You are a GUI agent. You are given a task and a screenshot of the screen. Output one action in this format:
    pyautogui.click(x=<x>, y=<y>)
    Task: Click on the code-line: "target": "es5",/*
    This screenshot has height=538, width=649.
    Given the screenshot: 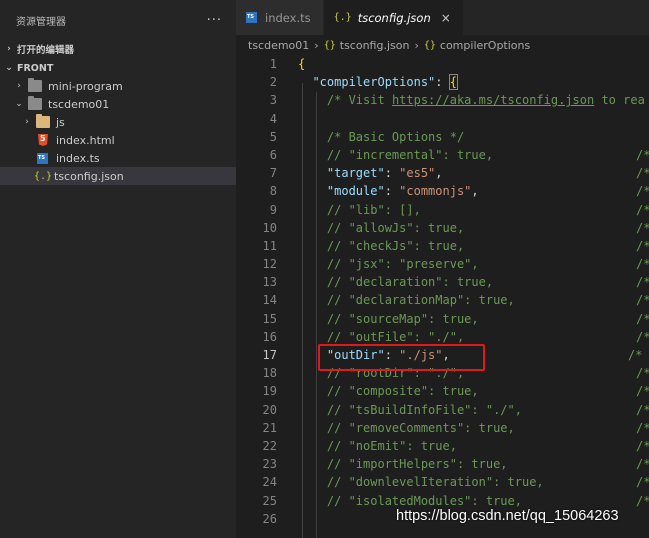 What is the action you would take?
    pyautogui.click(x=487, y=173)
    